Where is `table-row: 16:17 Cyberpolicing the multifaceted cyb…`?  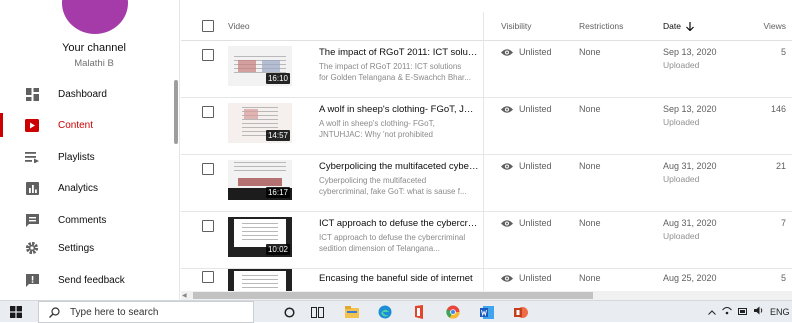 table-row: 16:17 Cyberpolicing the multifaceted cyb… is located at coordinates (486, 183).